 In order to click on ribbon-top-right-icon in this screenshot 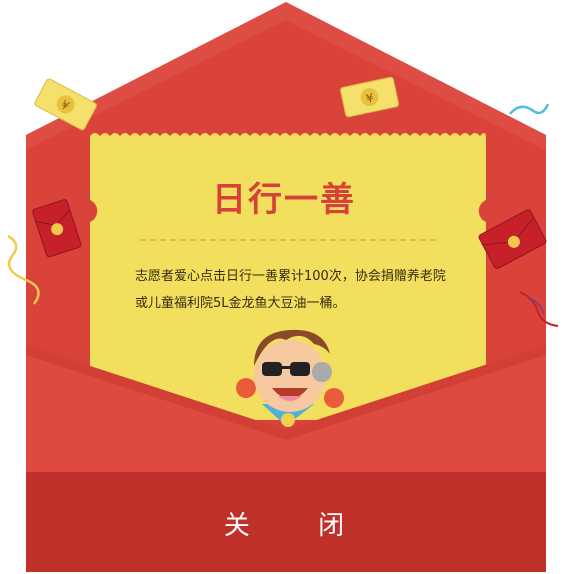, I will do `click(529, 109)`.